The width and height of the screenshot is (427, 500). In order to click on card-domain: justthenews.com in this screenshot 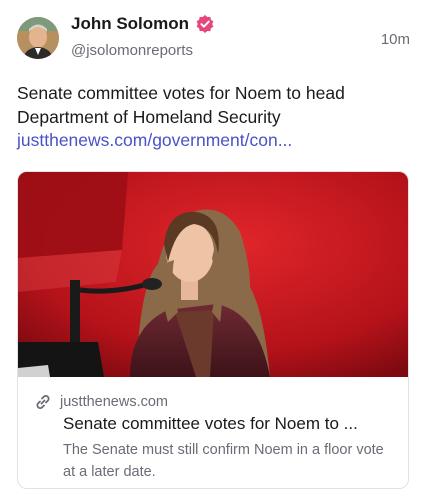, I will do `click(114, 402)`.